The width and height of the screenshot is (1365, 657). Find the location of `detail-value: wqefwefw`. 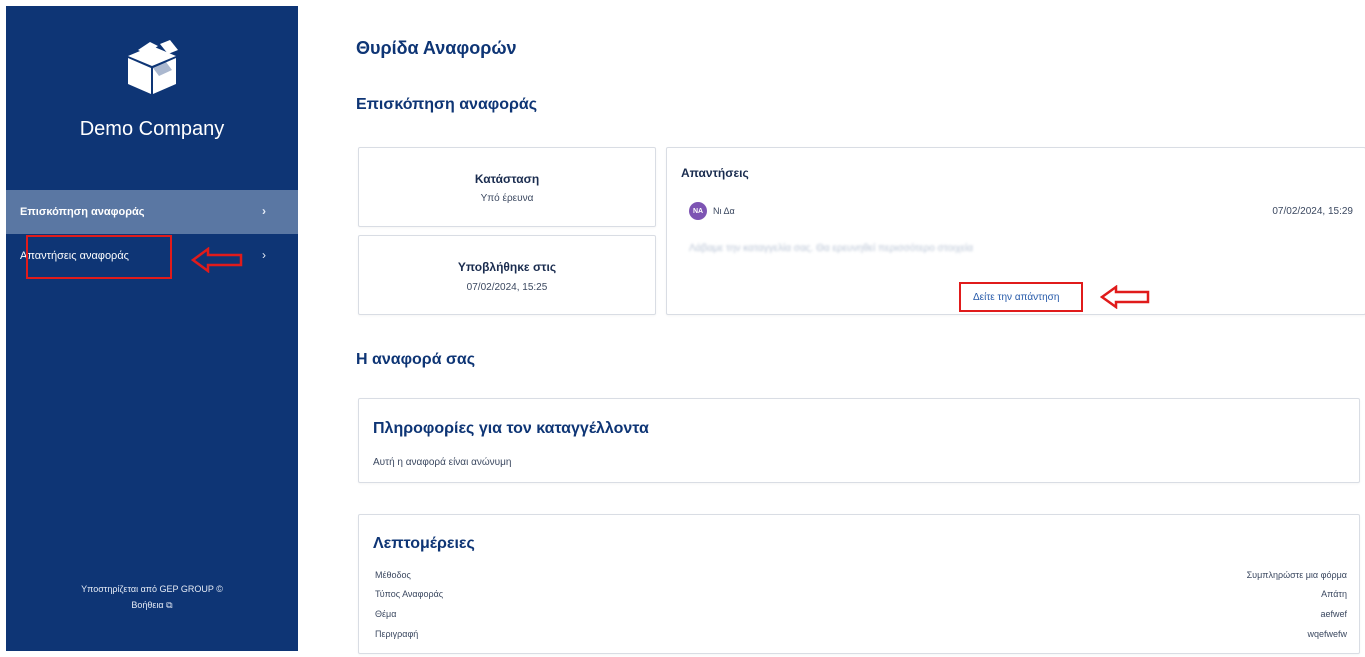

detail-value: wqefwefw is located at coordinates (1327, 634).